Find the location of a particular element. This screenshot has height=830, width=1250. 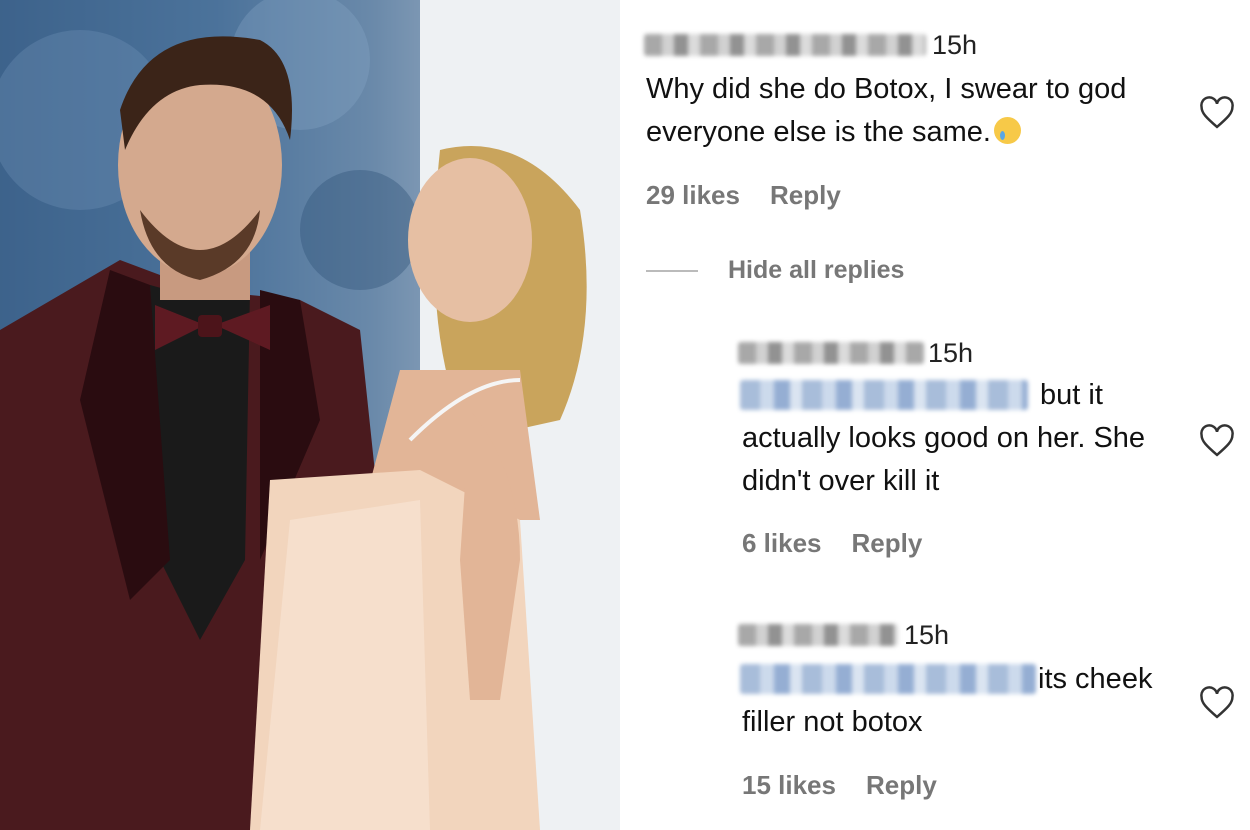

reply-text-suffix: but it is located at coordinates (1071, 395).